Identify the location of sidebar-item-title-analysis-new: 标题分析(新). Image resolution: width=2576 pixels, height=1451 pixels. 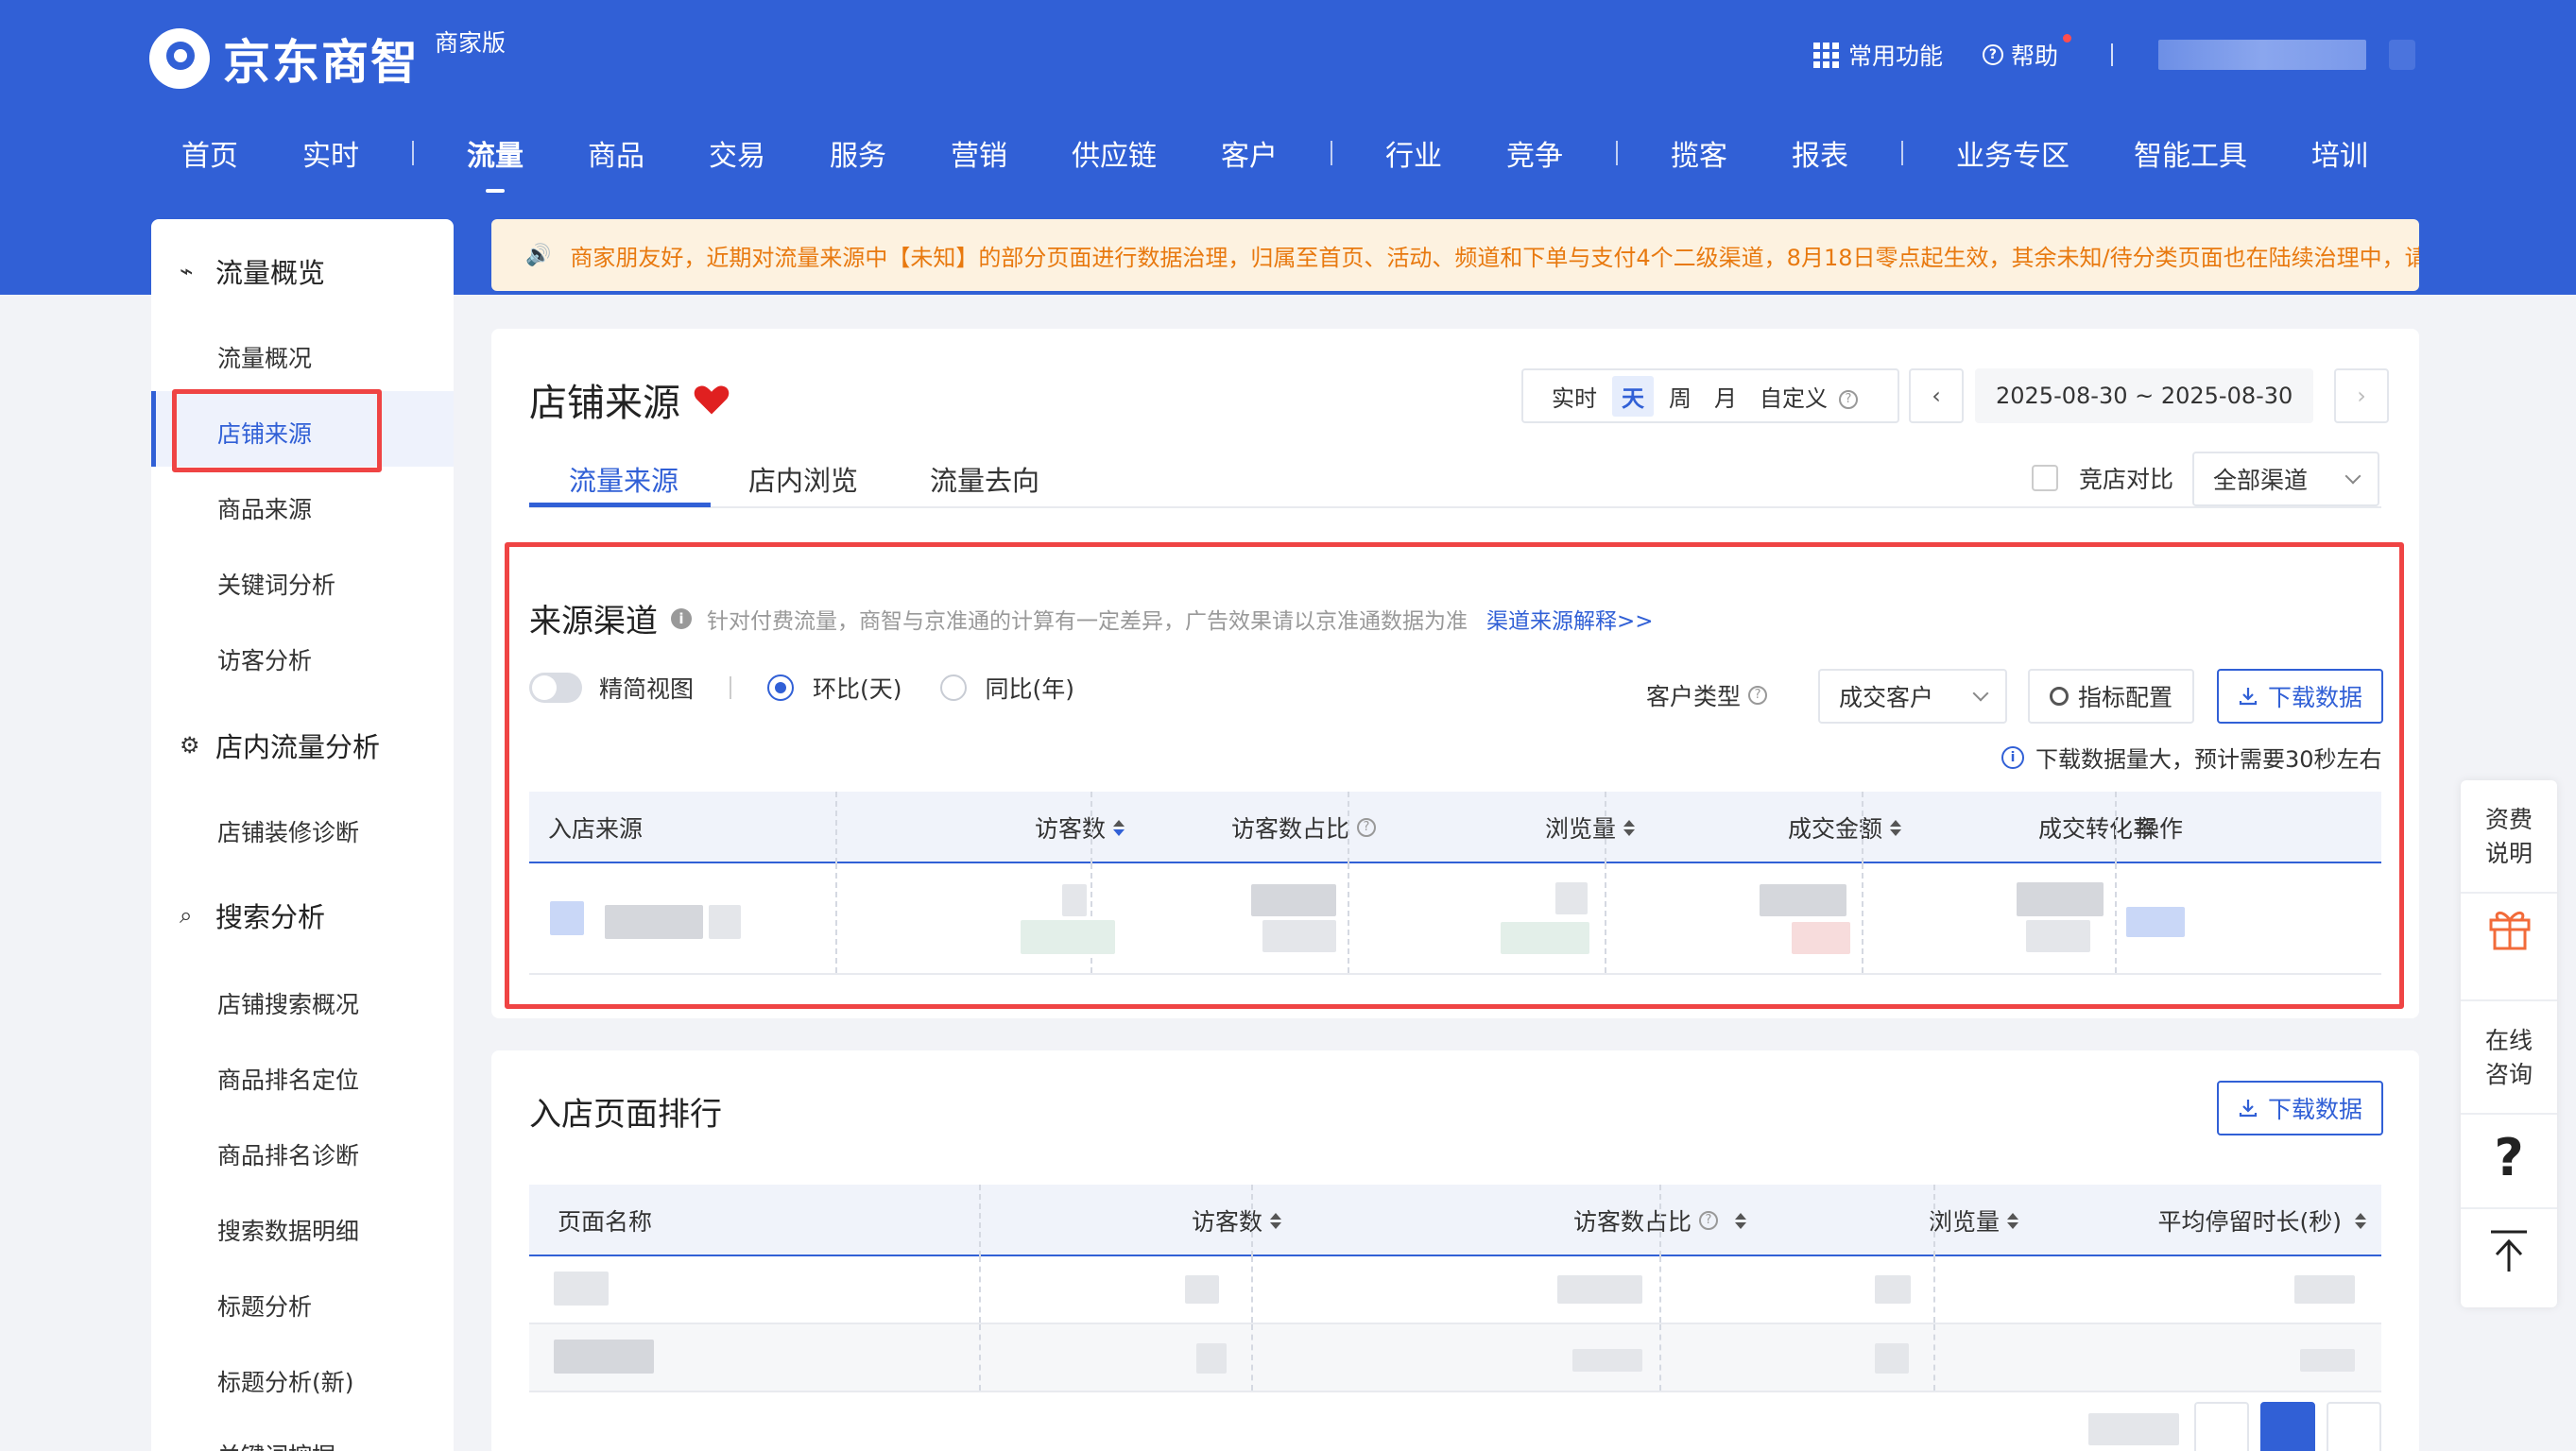
(285, 1381).